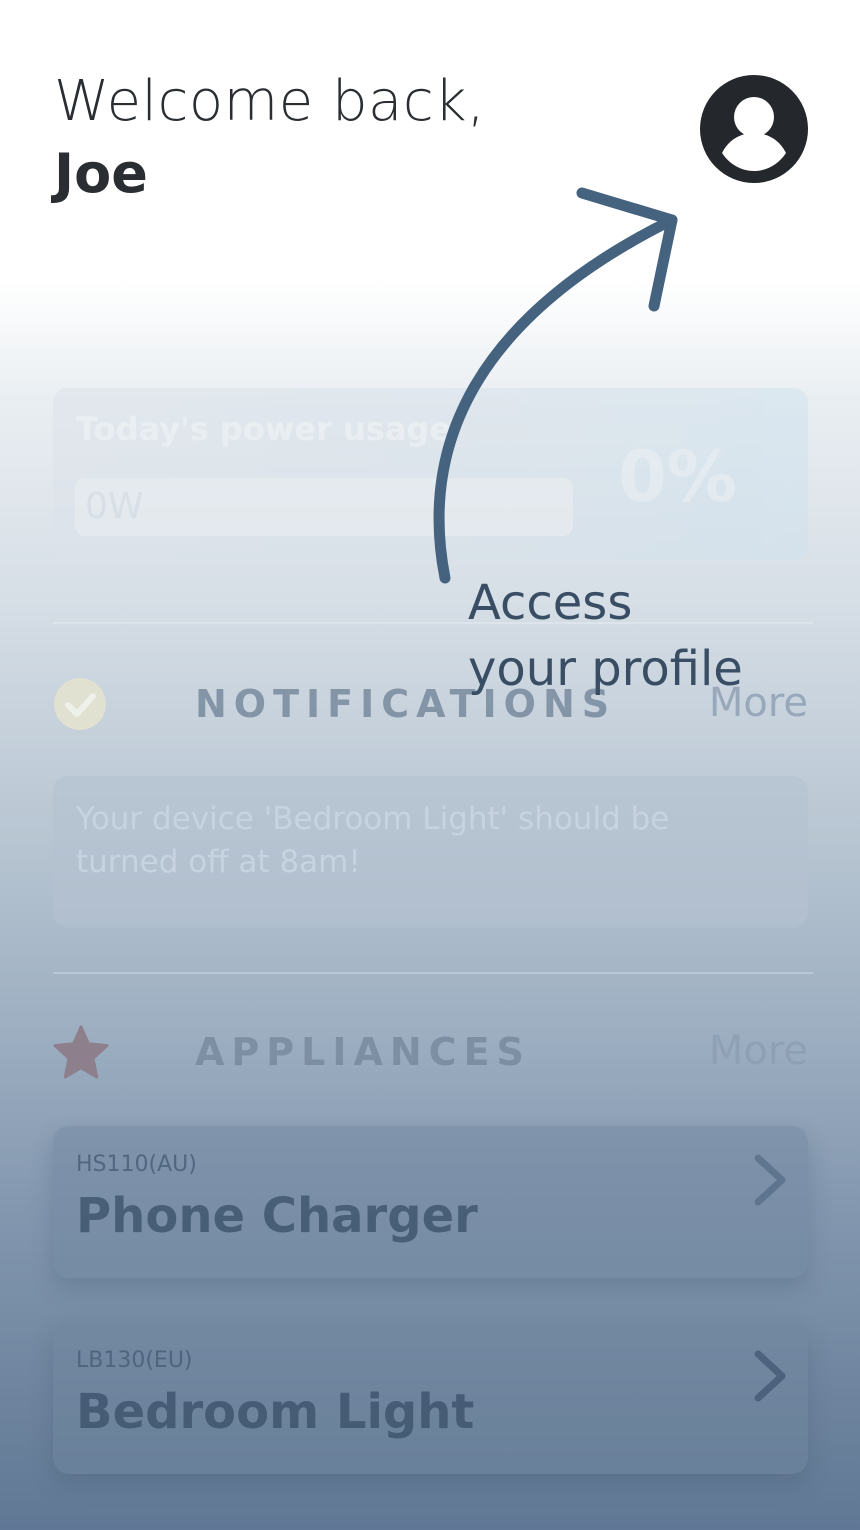 This screenshot has height=1530, width=860. I want to click on power-usage-percent: 0%, so click(677, 477).